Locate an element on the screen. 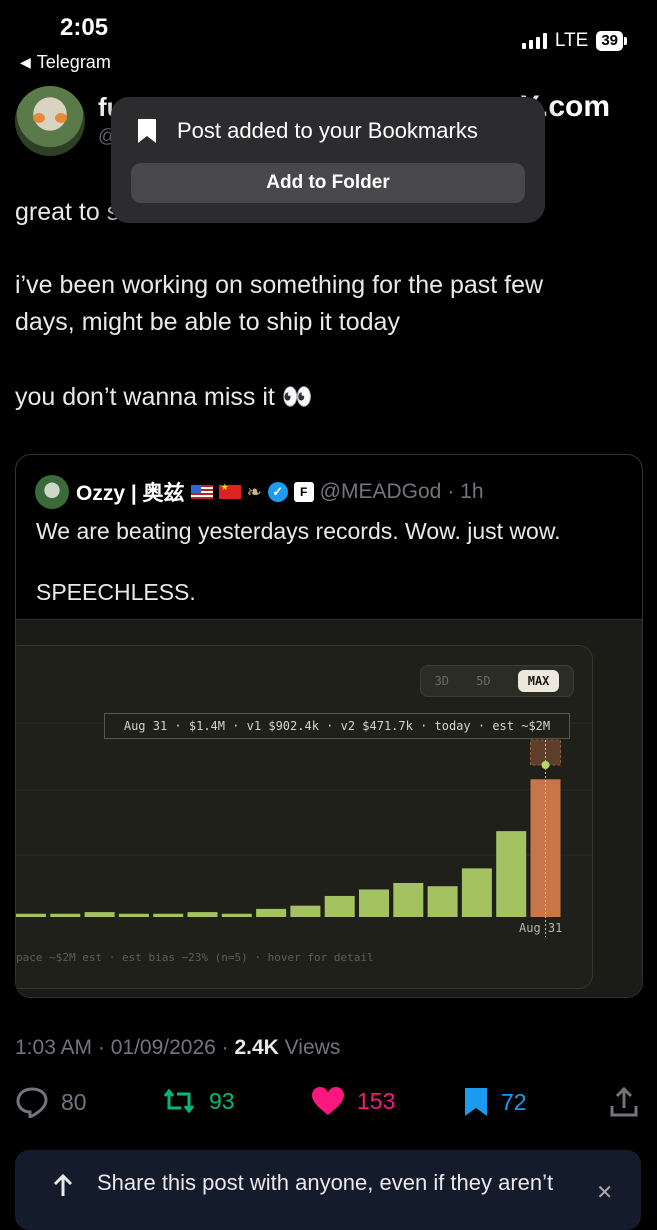  share-icon is located at coordinates (624, 1101).